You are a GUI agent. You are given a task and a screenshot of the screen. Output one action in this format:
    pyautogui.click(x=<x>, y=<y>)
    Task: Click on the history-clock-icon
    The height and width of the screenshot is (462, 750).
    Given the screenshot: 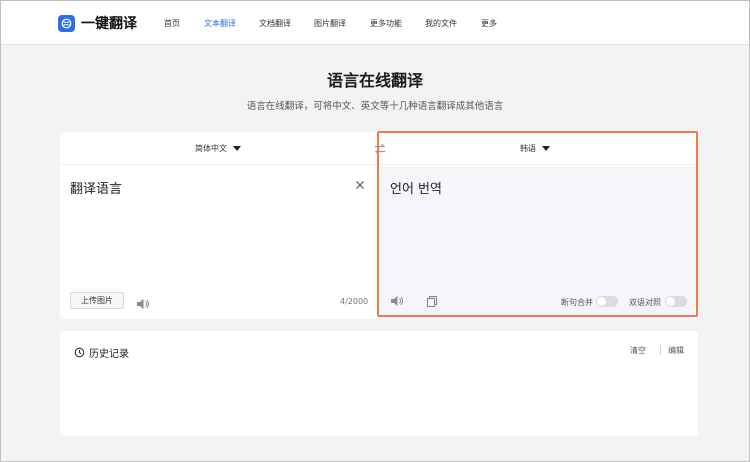 What is the action you would take?
    pyautogui.click(x=79, y=352)
    